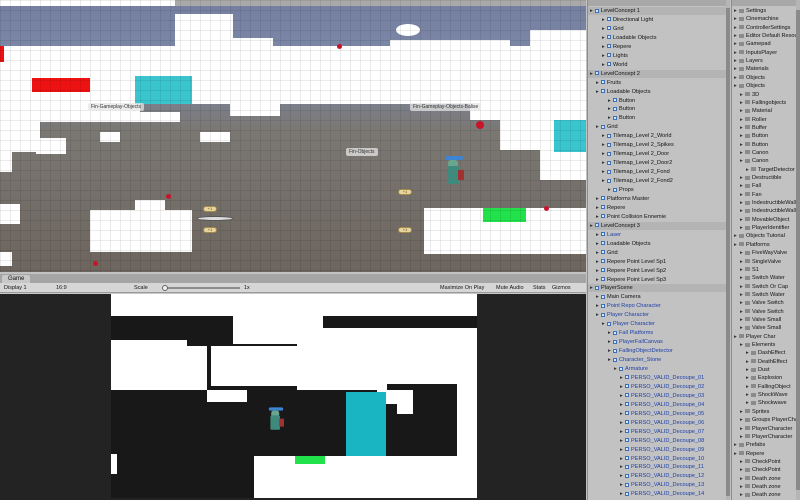 This screenshot has height=500, width=800. I want to click on project-row: ▸ Settings, so click(749, 11).